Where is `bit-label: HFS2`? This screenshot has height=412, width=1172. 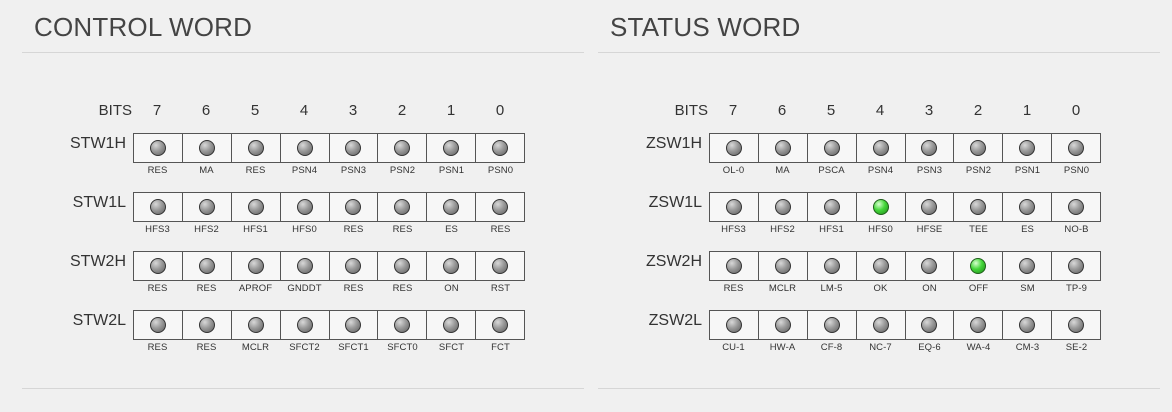
bit-label: HFS2 is located at coordinates (206, 229).